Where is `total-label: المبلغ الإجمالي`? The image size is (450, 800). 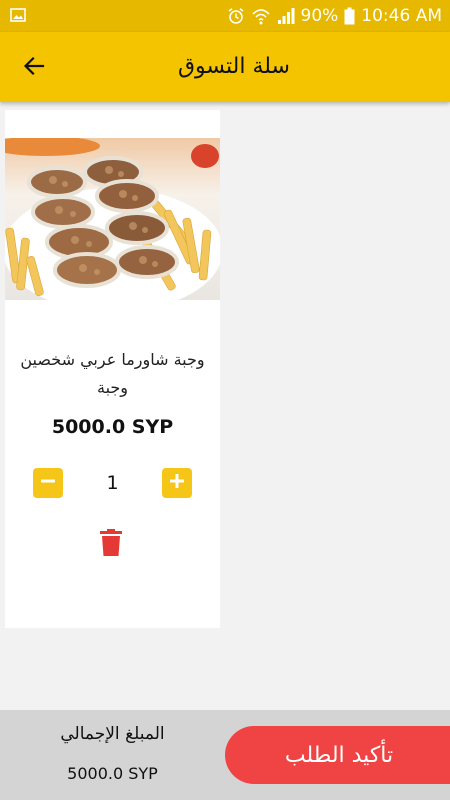 total-label: المبلغ الإجمالي is located at coordinates (112, 734).